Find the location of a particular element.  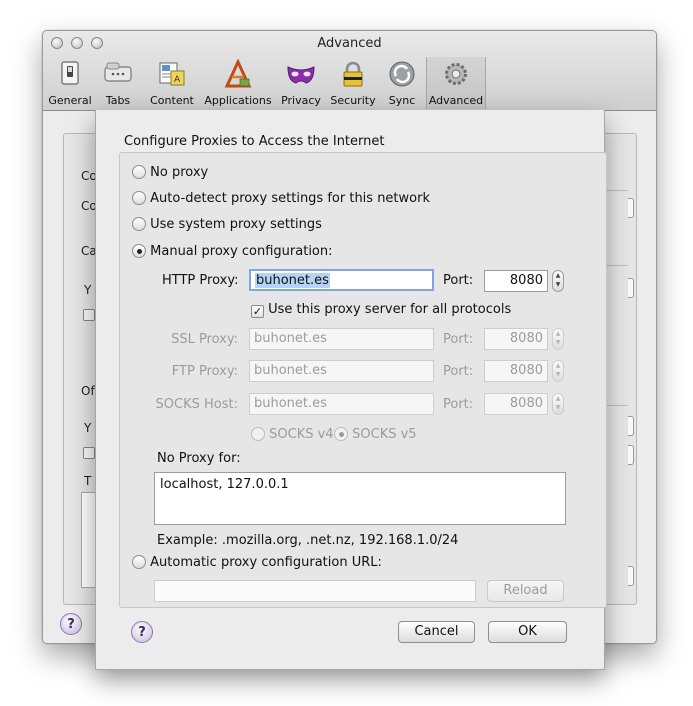

toolbar-general: General is located at coordinates (70, 83).